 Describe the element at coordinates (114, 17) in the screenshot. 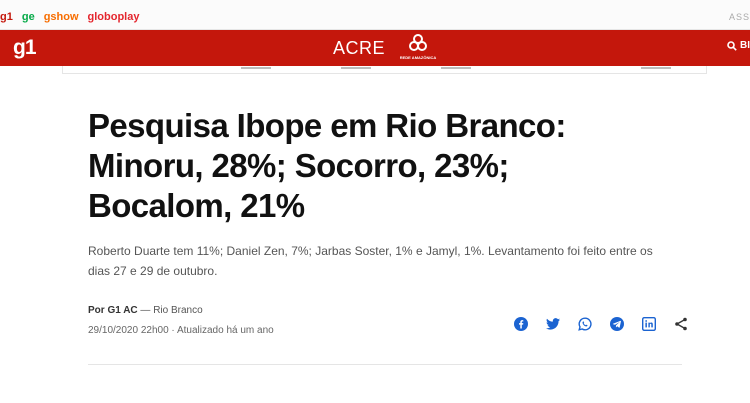

I see `portal-link-globoplay: globoplay` at that location.